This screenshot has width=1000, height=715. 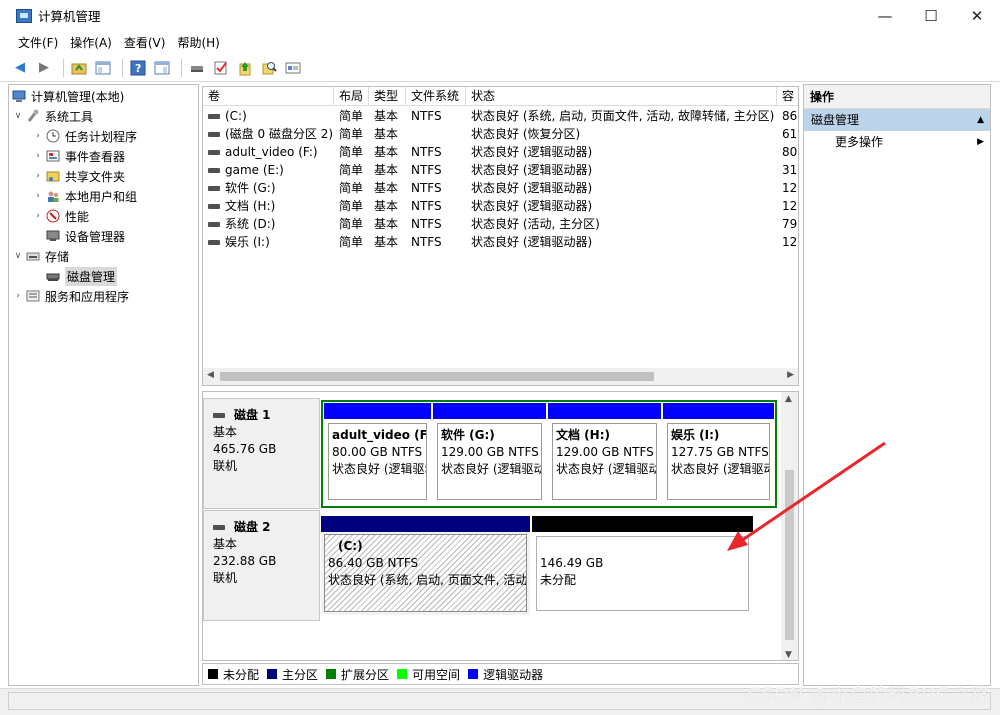 I want to click on annotation-arrow, so click(x=806, y=496).